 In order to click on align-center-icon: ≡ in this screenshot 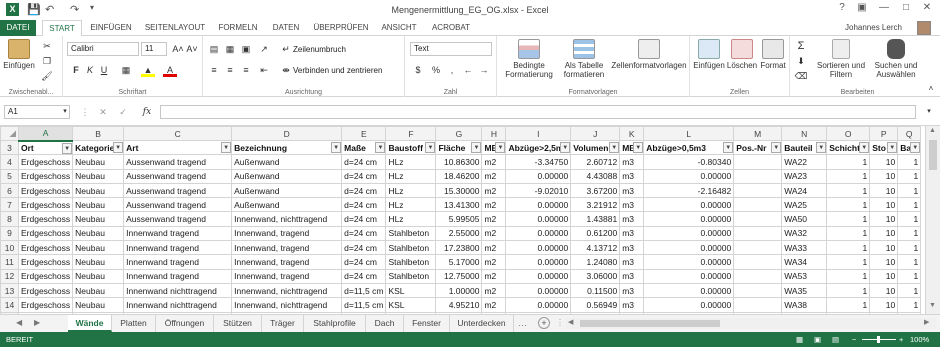, I will do `click(230, 70)`.